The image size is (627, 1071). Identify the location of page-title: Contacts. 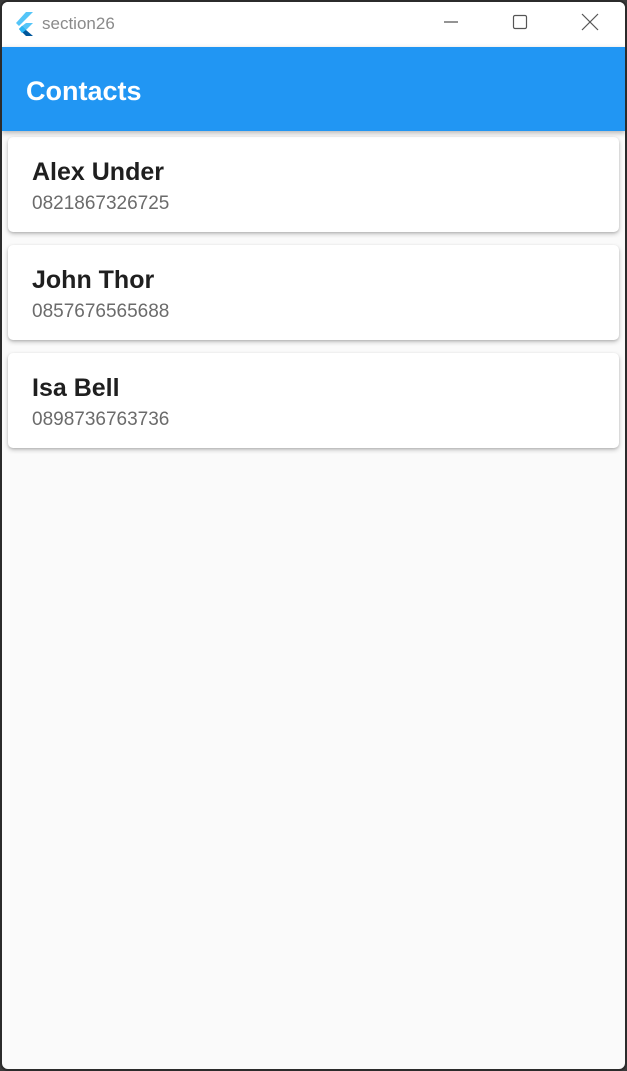
(84, 91).